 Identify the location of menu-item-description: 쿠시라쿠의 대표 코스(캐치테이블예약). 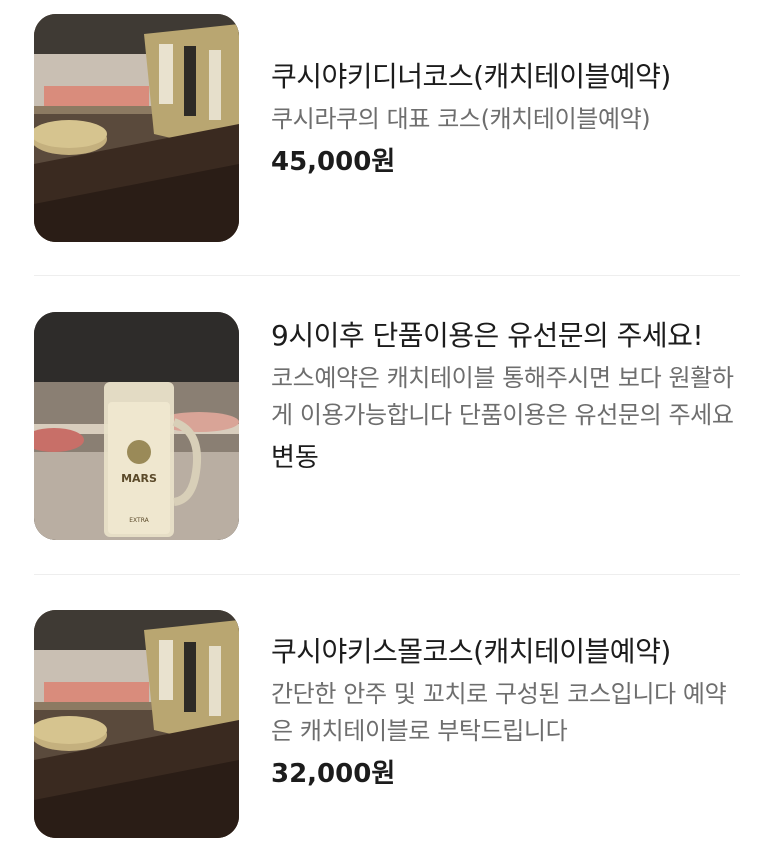
(461, 119).